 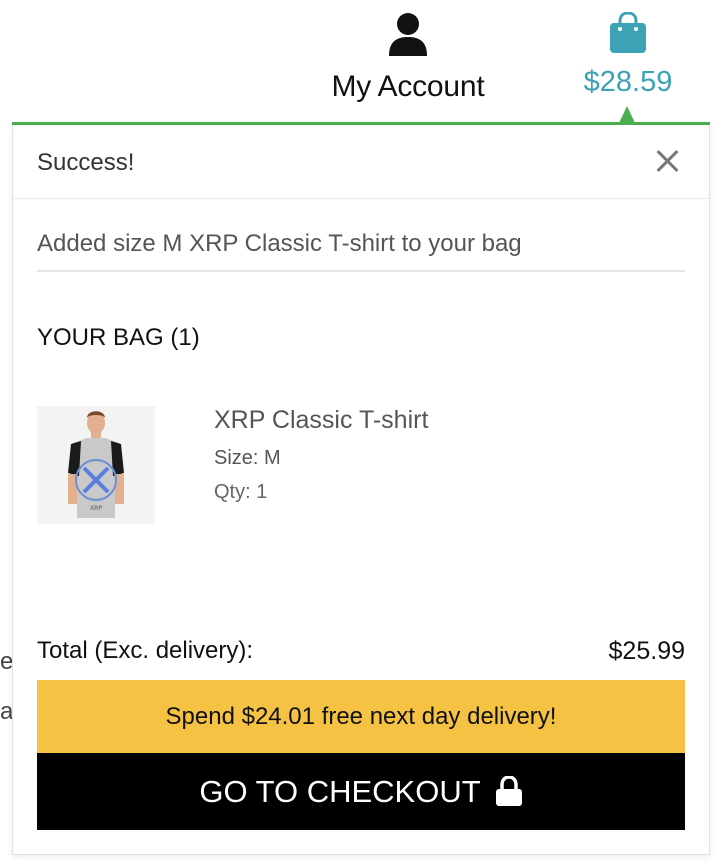 I want to click on item-size: Size: M, so click(x=247, y=458).